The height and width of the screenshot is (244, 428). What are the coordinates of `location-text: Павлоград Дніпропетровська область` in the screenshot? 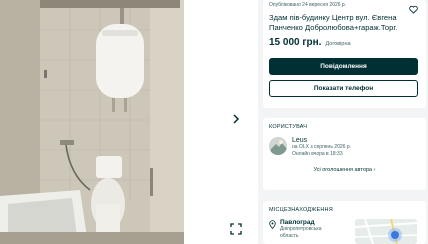 It's located at (300, 229).